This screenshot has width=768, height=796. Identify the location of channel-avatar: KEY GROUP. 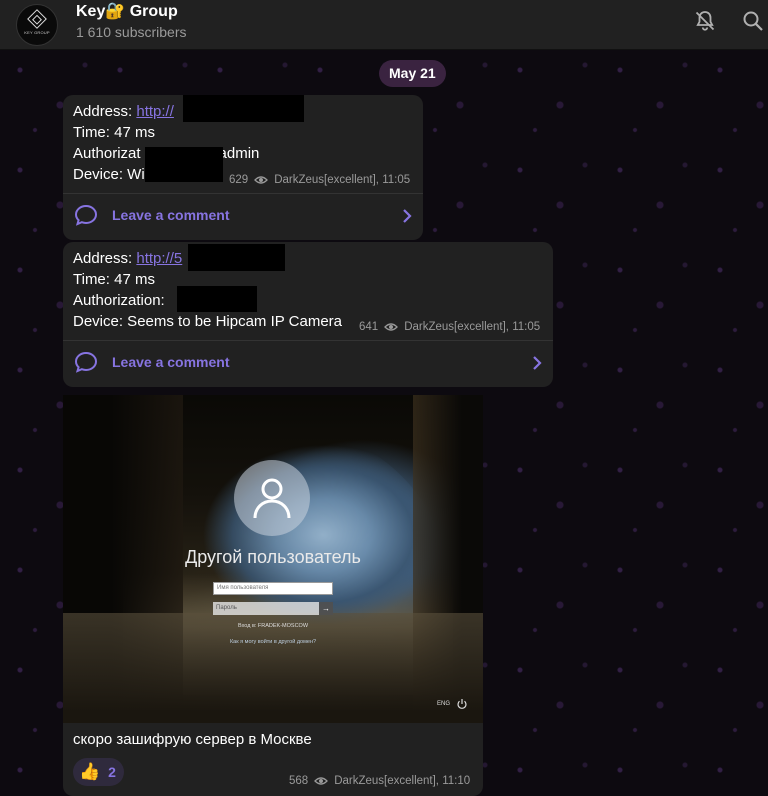
(37, 25).